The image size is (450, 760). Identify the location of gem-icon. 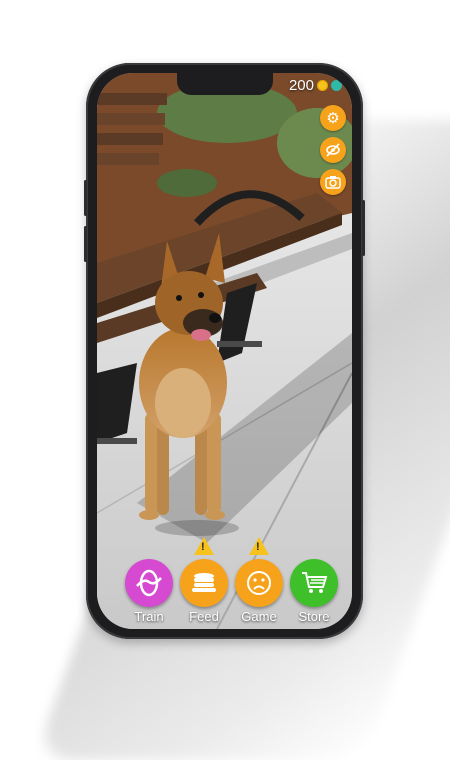
(336, 85).